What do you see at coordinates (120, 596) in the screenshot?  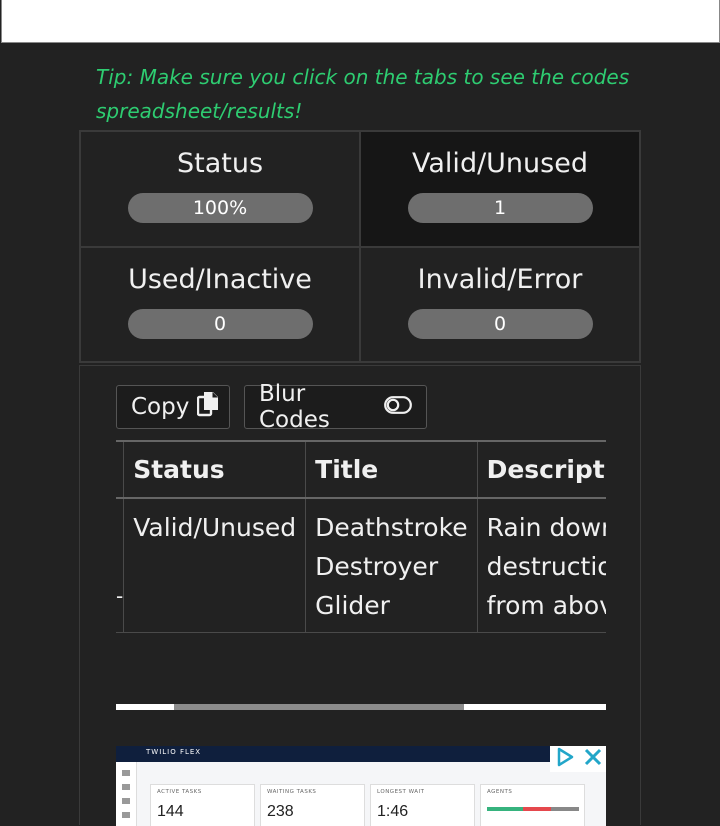 I see `row-marker-text: -` at bounding box center [120, 596].